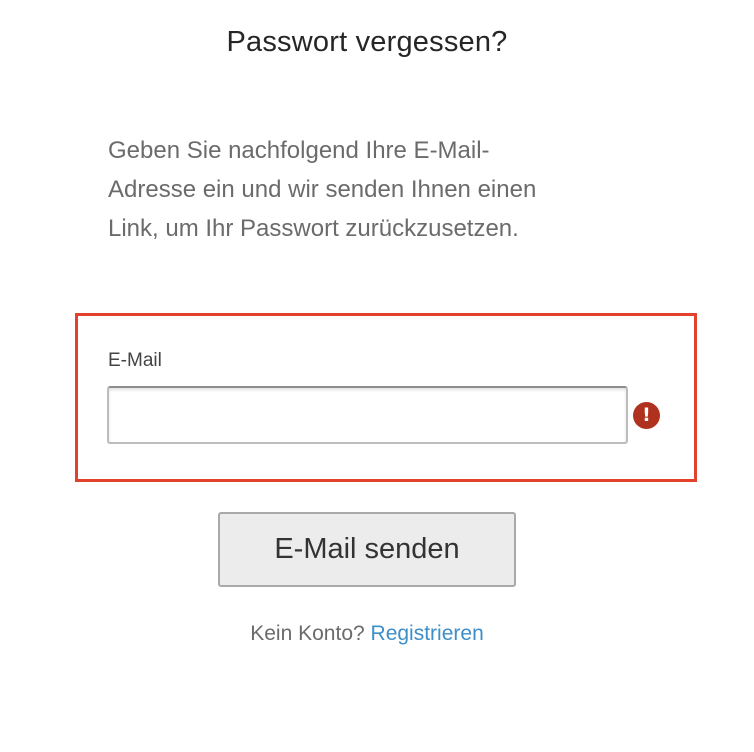  I want to click on intro-line: Adresse ein und wir senden Ihnen einen, so click(322, 189).